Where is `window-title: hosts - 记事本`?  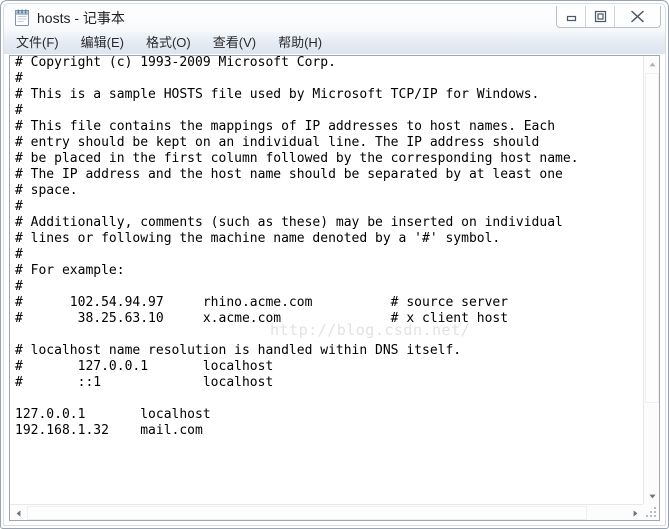 window-title: hosts - 记事本 is located at coordinates (81, 18).